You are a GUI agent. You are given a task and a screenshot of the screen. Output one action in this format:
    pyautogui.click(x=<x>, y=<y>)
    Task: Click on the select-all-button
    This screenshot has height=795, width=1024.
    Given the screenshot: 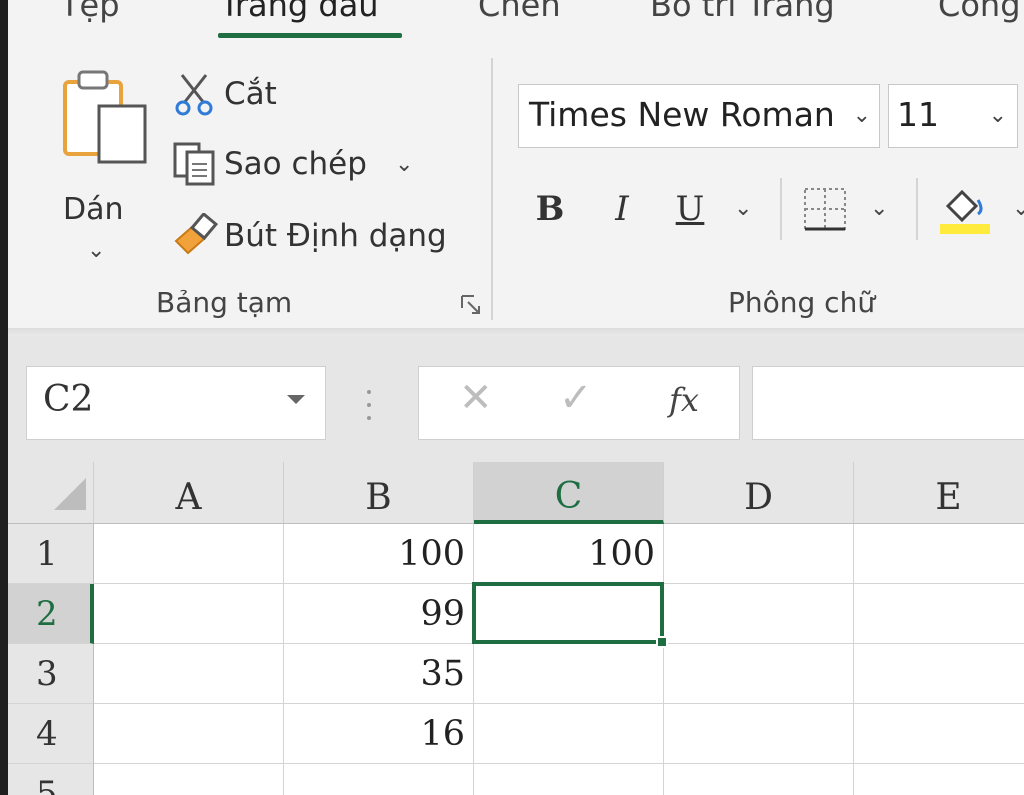 What is the action you would take?
    pyautogui.click(x=51, y=493)
    